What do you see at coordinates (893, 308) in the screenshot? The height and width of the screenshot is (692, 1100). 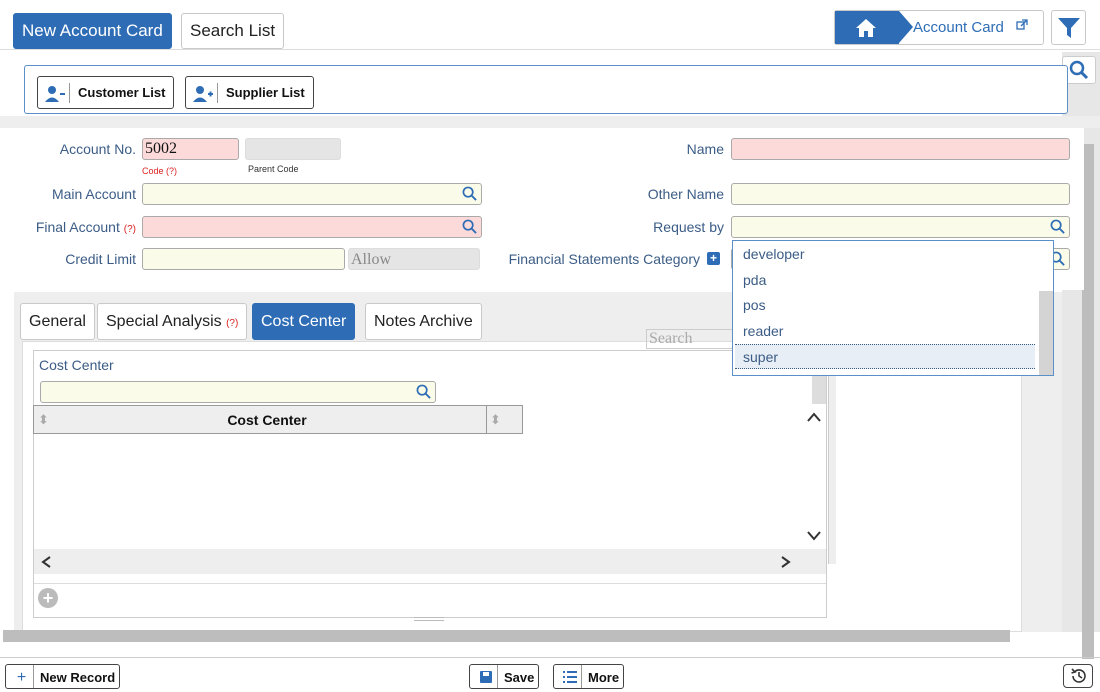 I see `request-by-dropdown: developer pda pos reader super` at bounding box center [893, 308].